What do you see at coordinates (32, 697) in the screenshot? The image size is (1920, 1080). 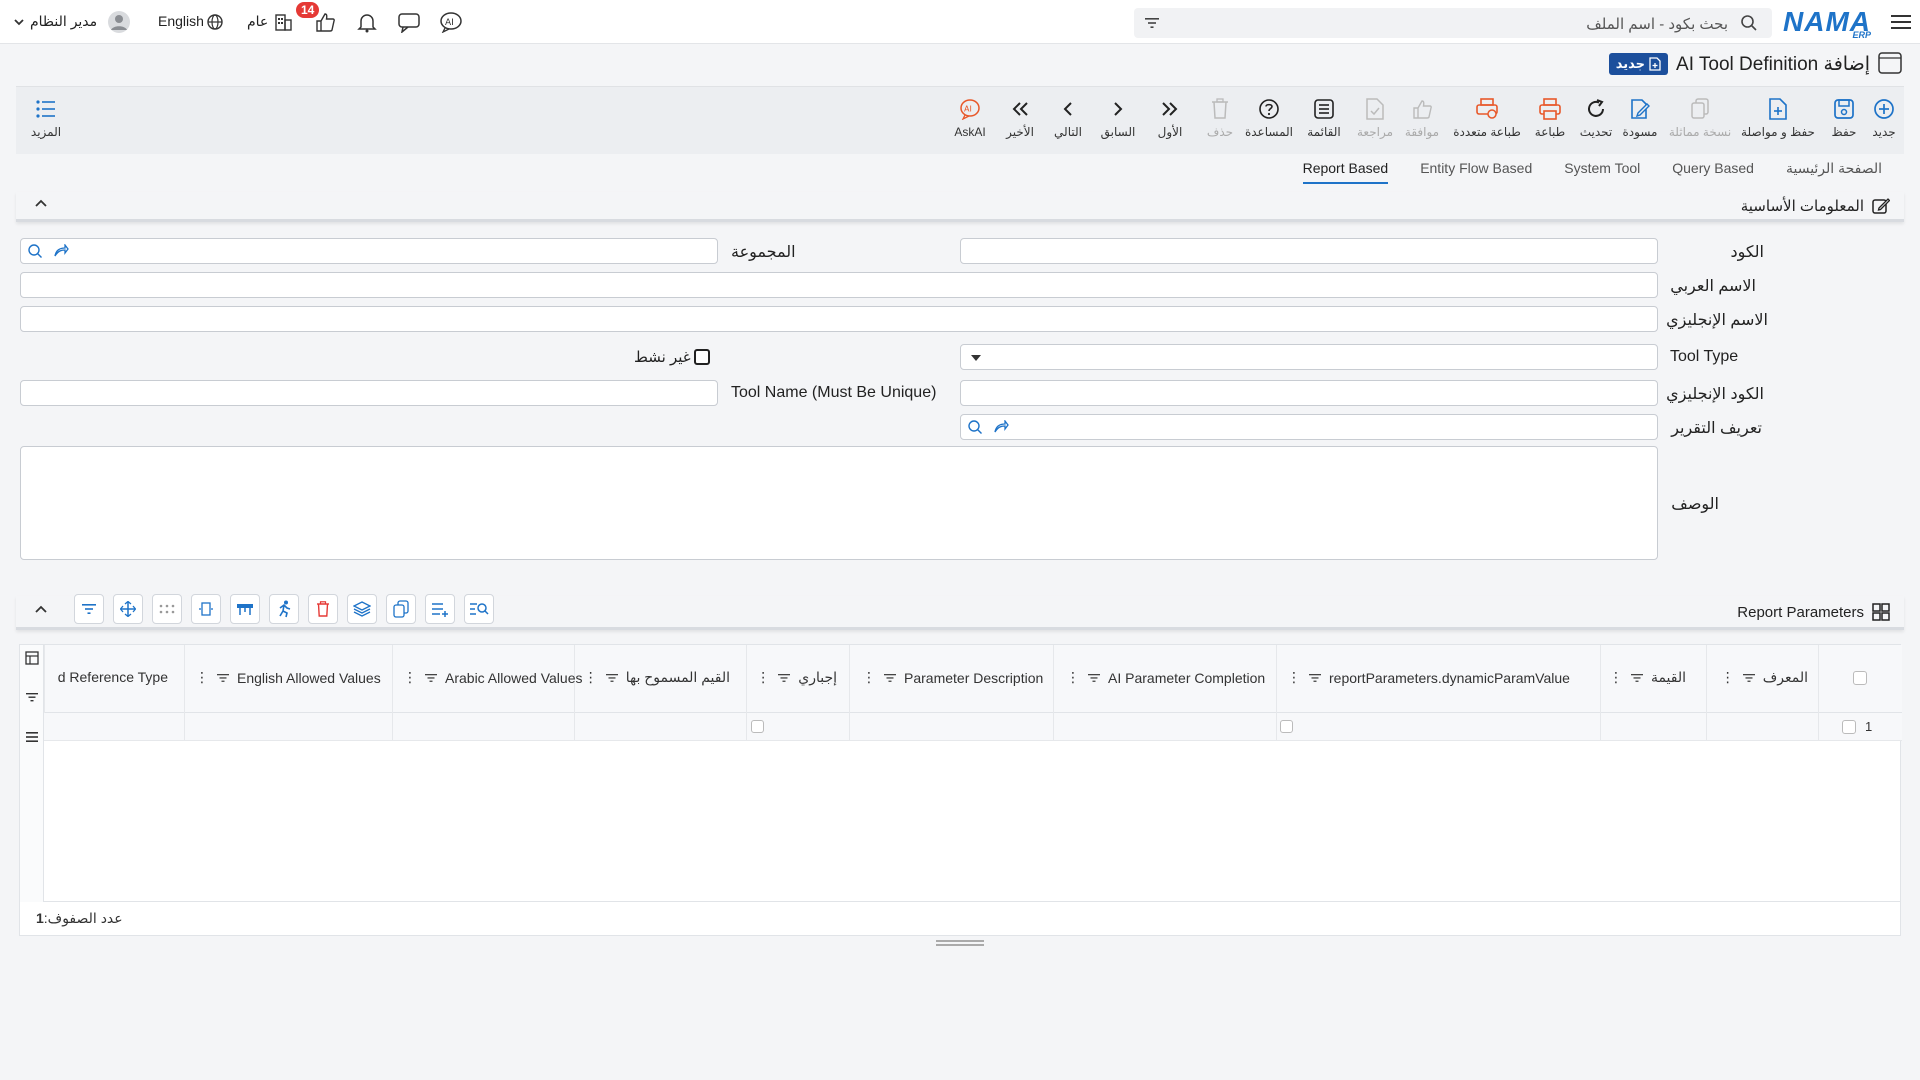 I see `filters-panel-icon` at bounding box center [32, 697].